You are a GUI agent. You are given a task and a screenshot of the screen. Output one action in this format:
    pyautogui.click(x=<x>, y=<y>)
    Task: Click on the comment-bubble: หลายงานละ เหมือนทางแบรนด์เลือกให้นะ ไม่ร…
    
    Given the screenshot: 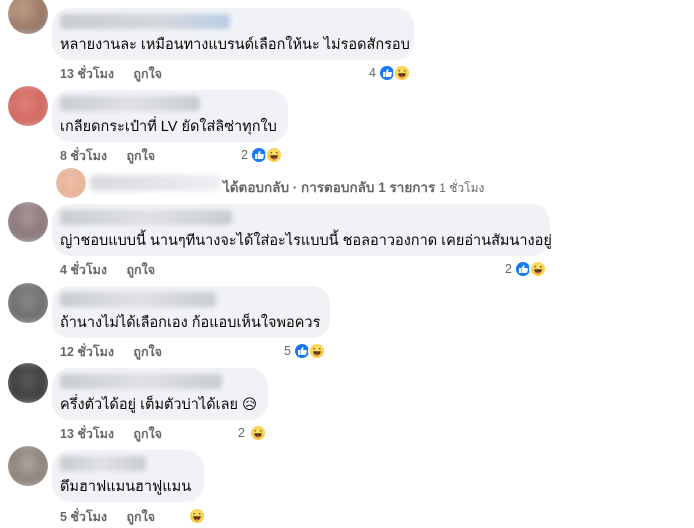 What is the action you would take?
    pyautogui.click(x=233, y=34)
    